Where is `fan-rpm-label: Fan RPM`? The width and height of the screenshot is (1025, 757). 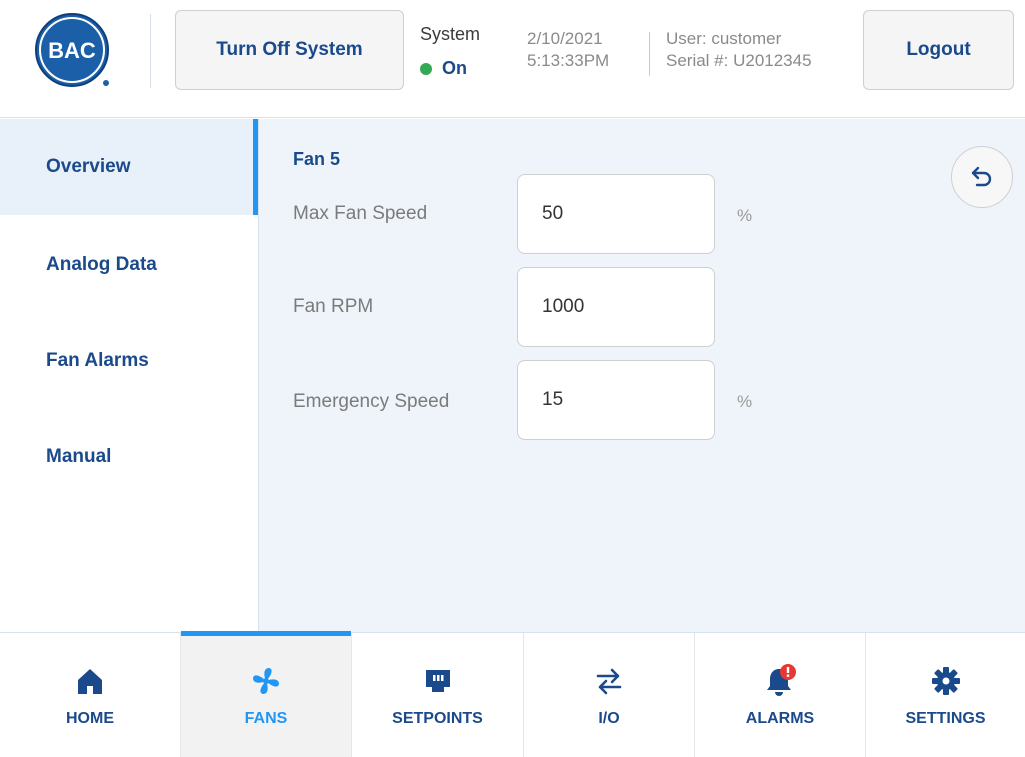
fan-rpm-label: Fan RPM is located at coordinates (333, 306).